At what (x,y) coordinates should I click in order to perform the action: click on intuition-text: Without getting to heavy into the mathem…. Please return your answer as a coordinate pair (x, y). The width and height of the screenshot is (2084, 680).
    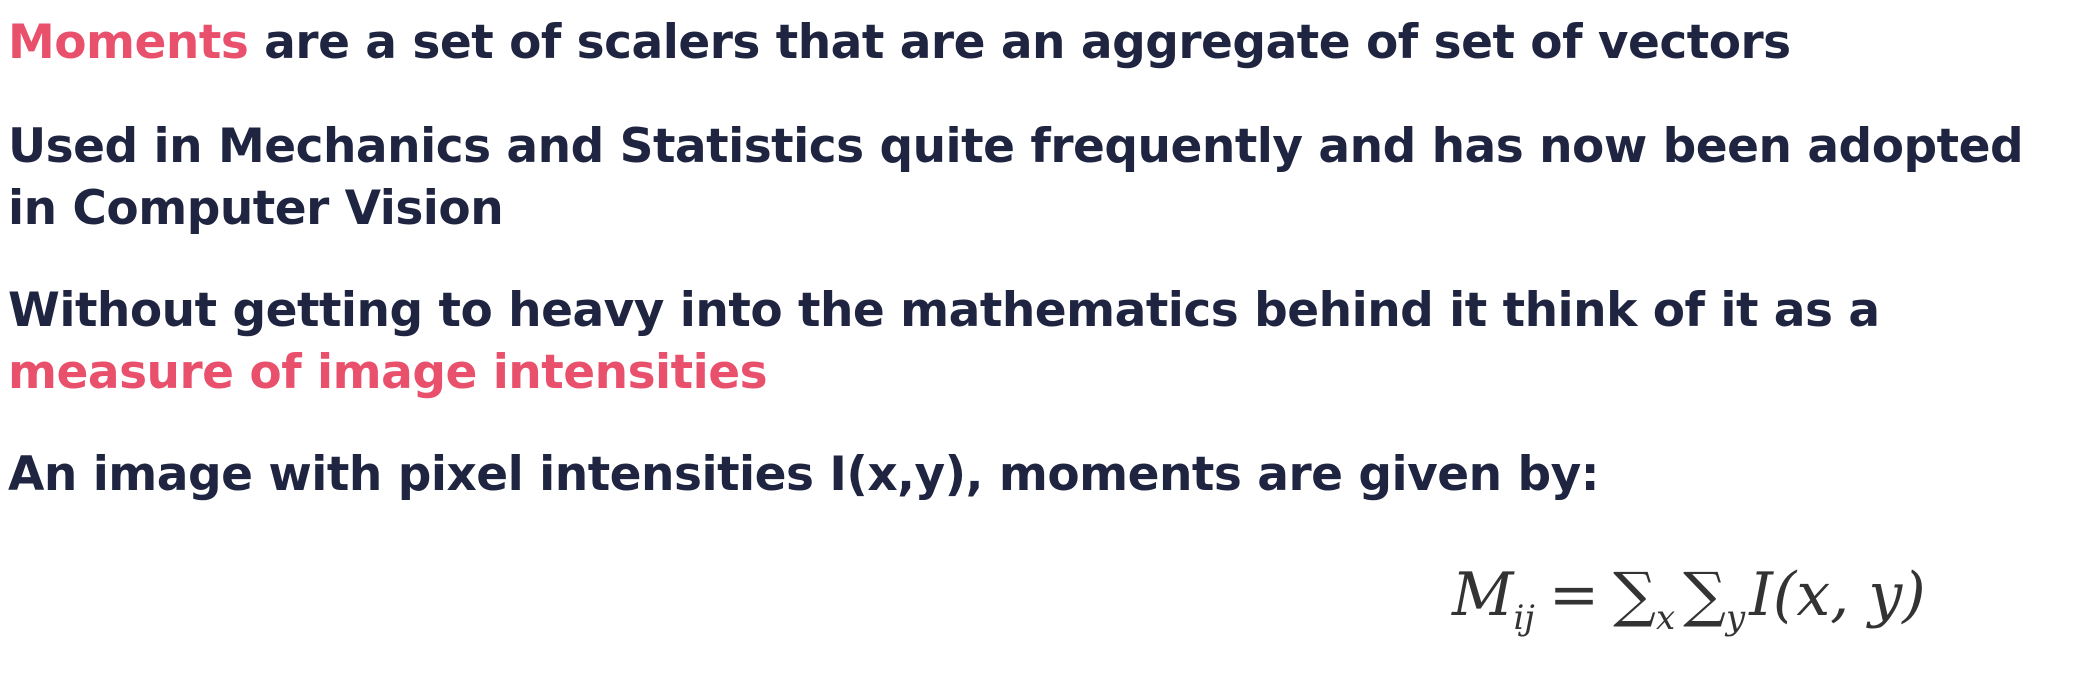
    Looking at the image, I should click on (944, 310).